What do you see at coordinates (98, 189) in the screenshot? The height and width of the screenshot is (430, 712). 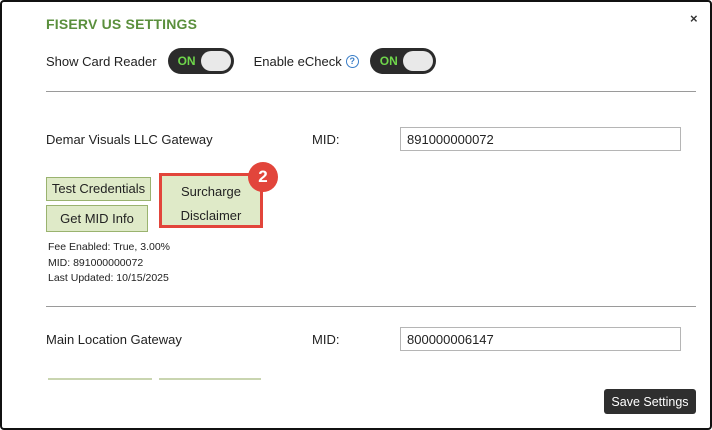 I see `test-credentials-button: Test Credentials` at bounding box center [98, 189].